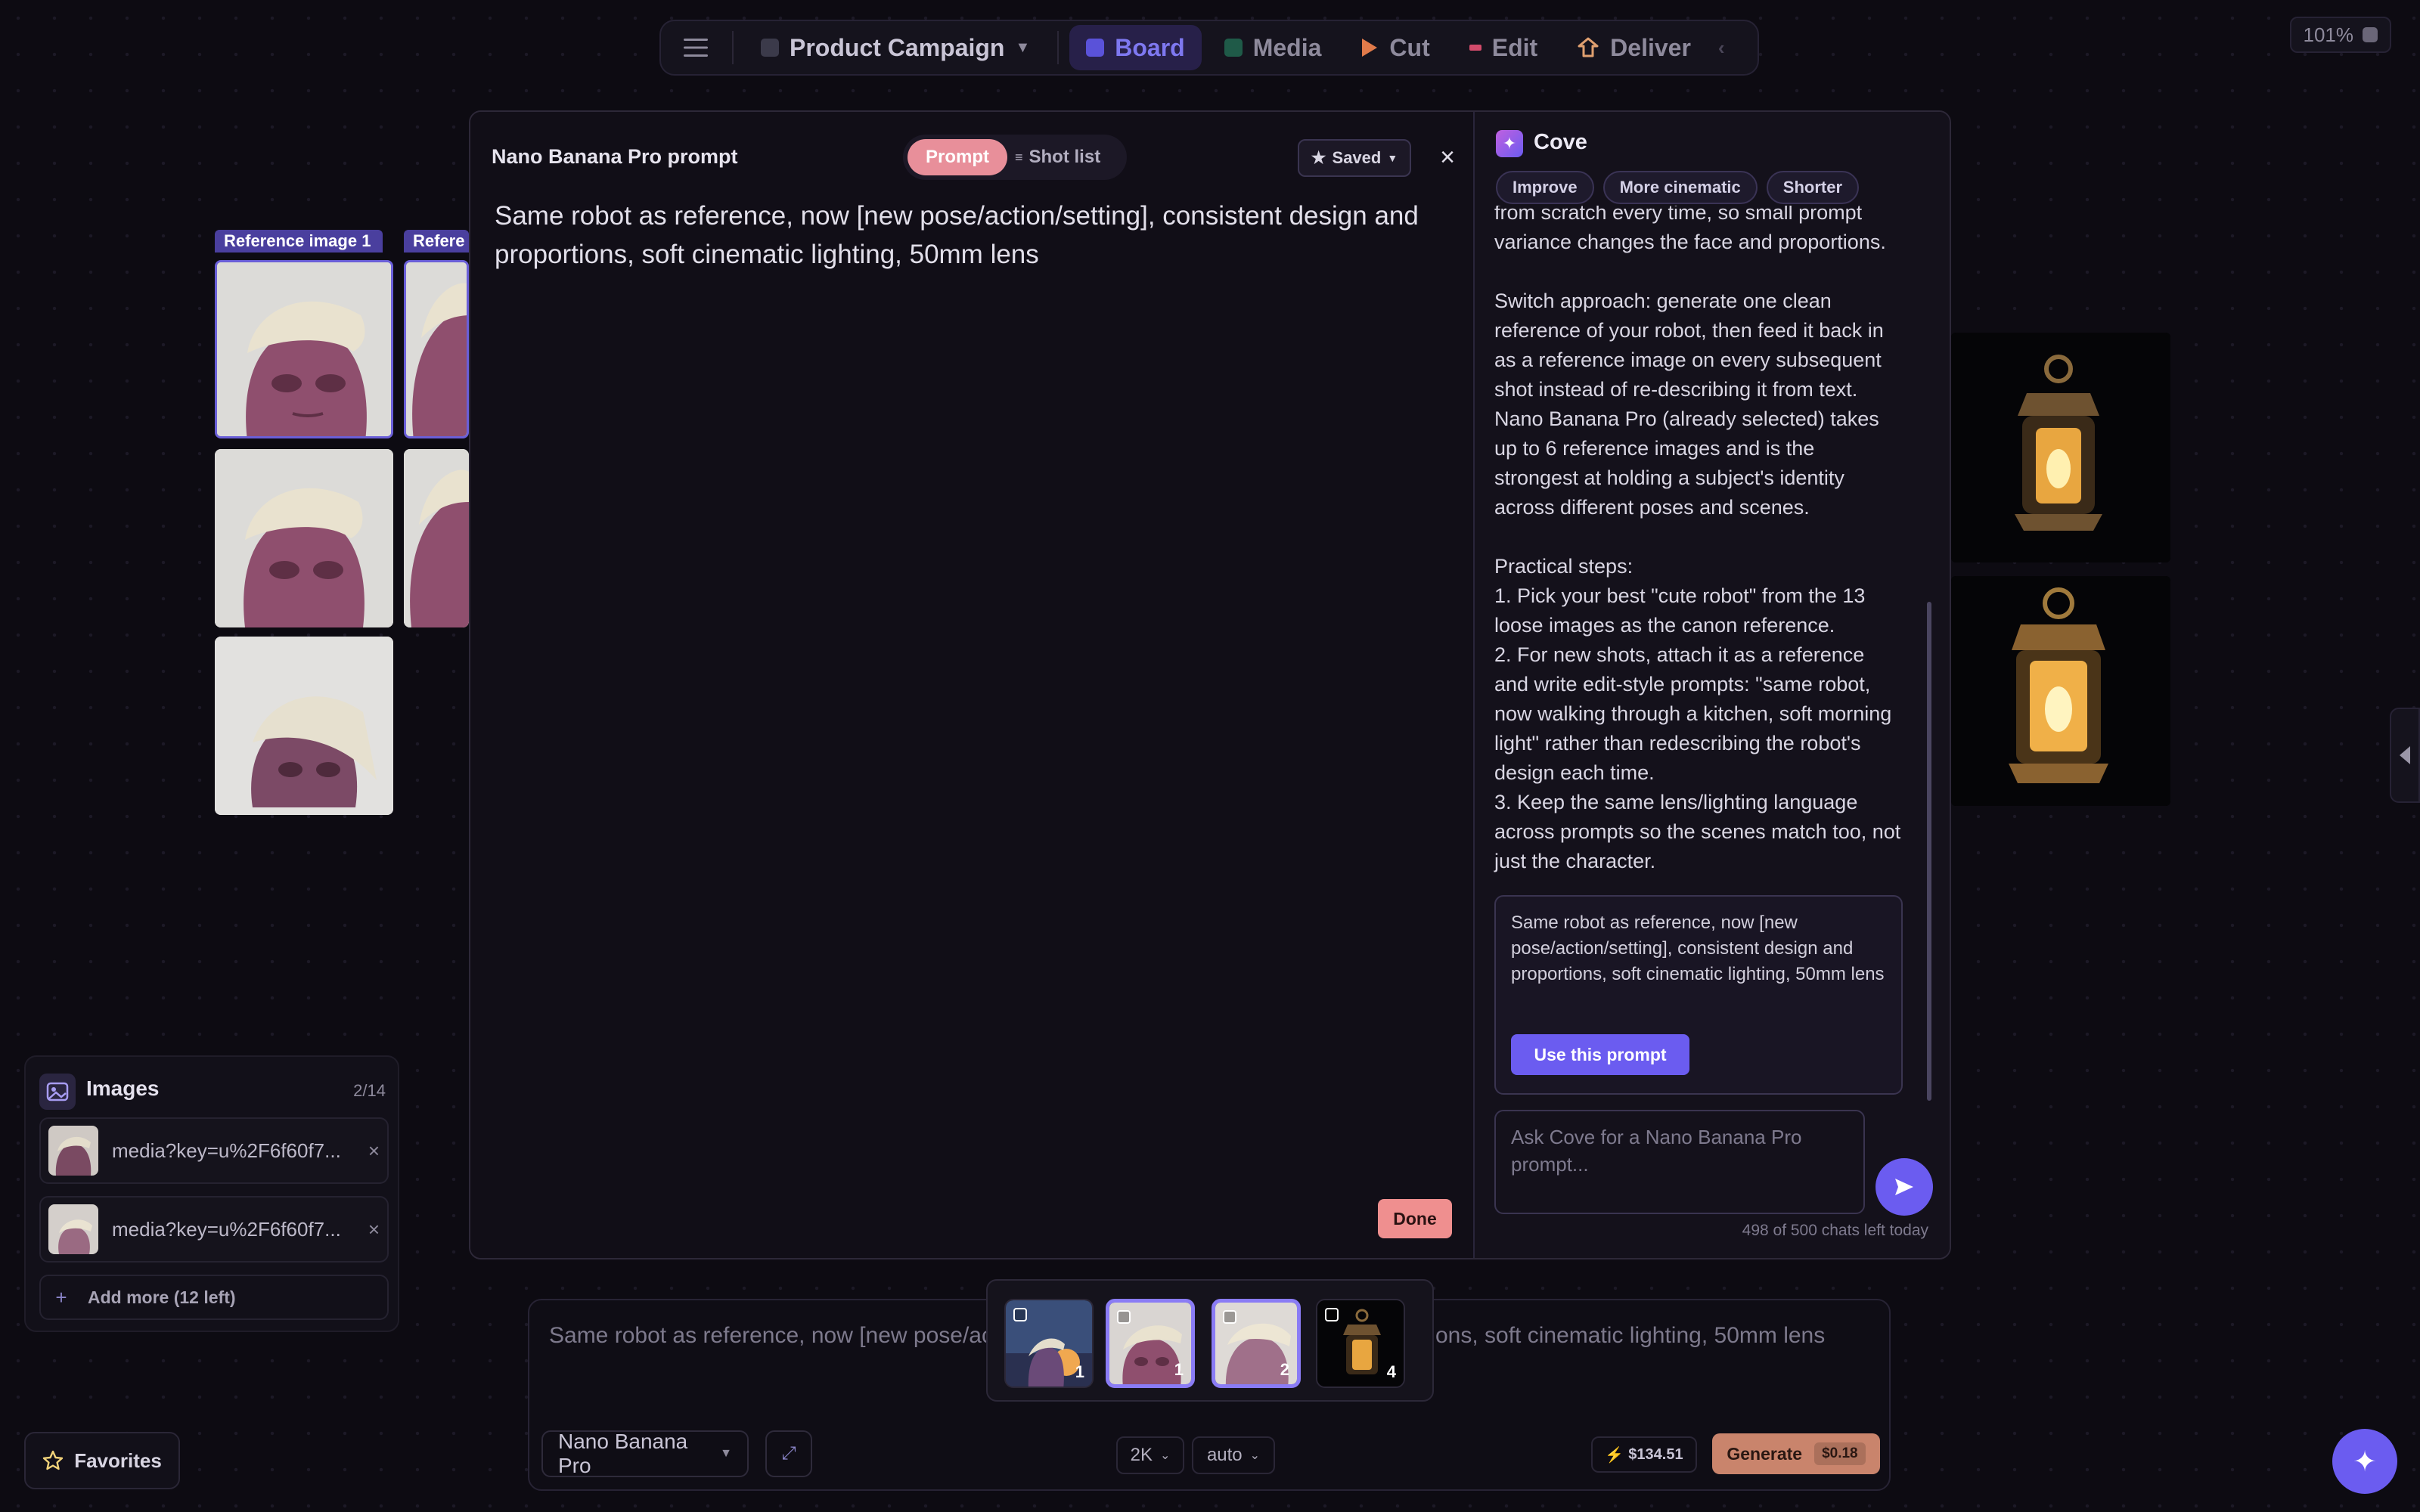  What do you see at coordinates (1019, 157) in the screenshot?
I see `list-icon: ≡` at bounding box center [1019, 157].